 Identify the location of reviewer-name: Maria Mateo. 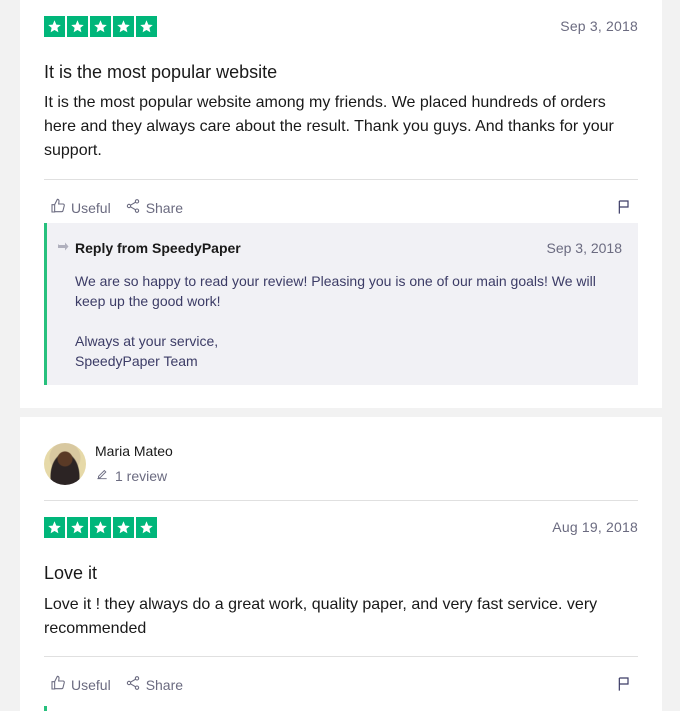
(134, 451).